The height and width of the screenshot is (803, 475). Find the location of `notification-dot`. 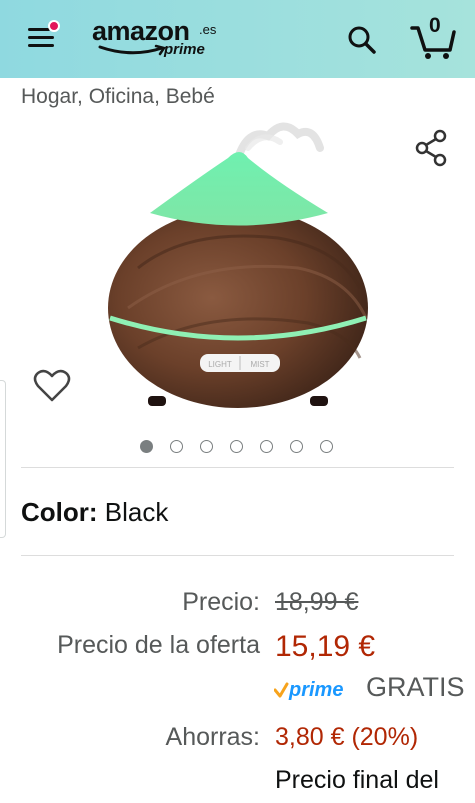

notification-dot is located at coordinates (54, 26).